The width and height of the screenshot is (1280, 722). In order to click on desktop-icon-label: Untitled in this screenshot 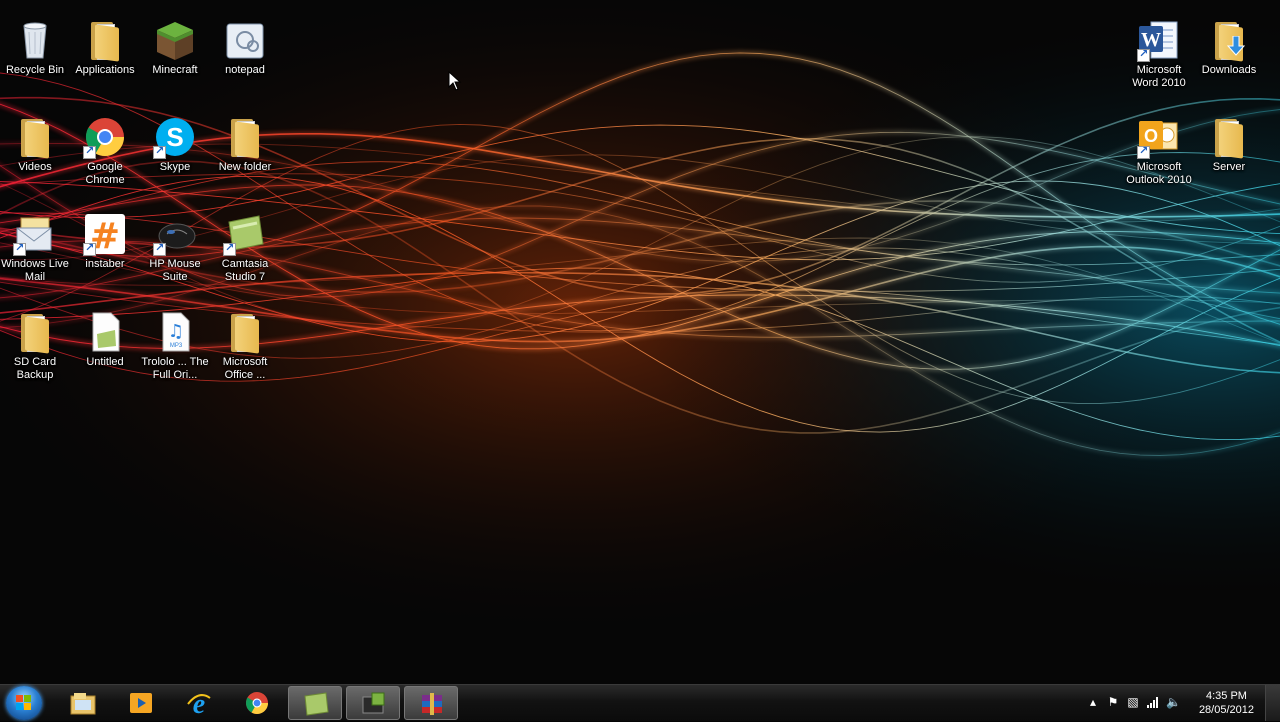, I will do `click(105, 362)`.